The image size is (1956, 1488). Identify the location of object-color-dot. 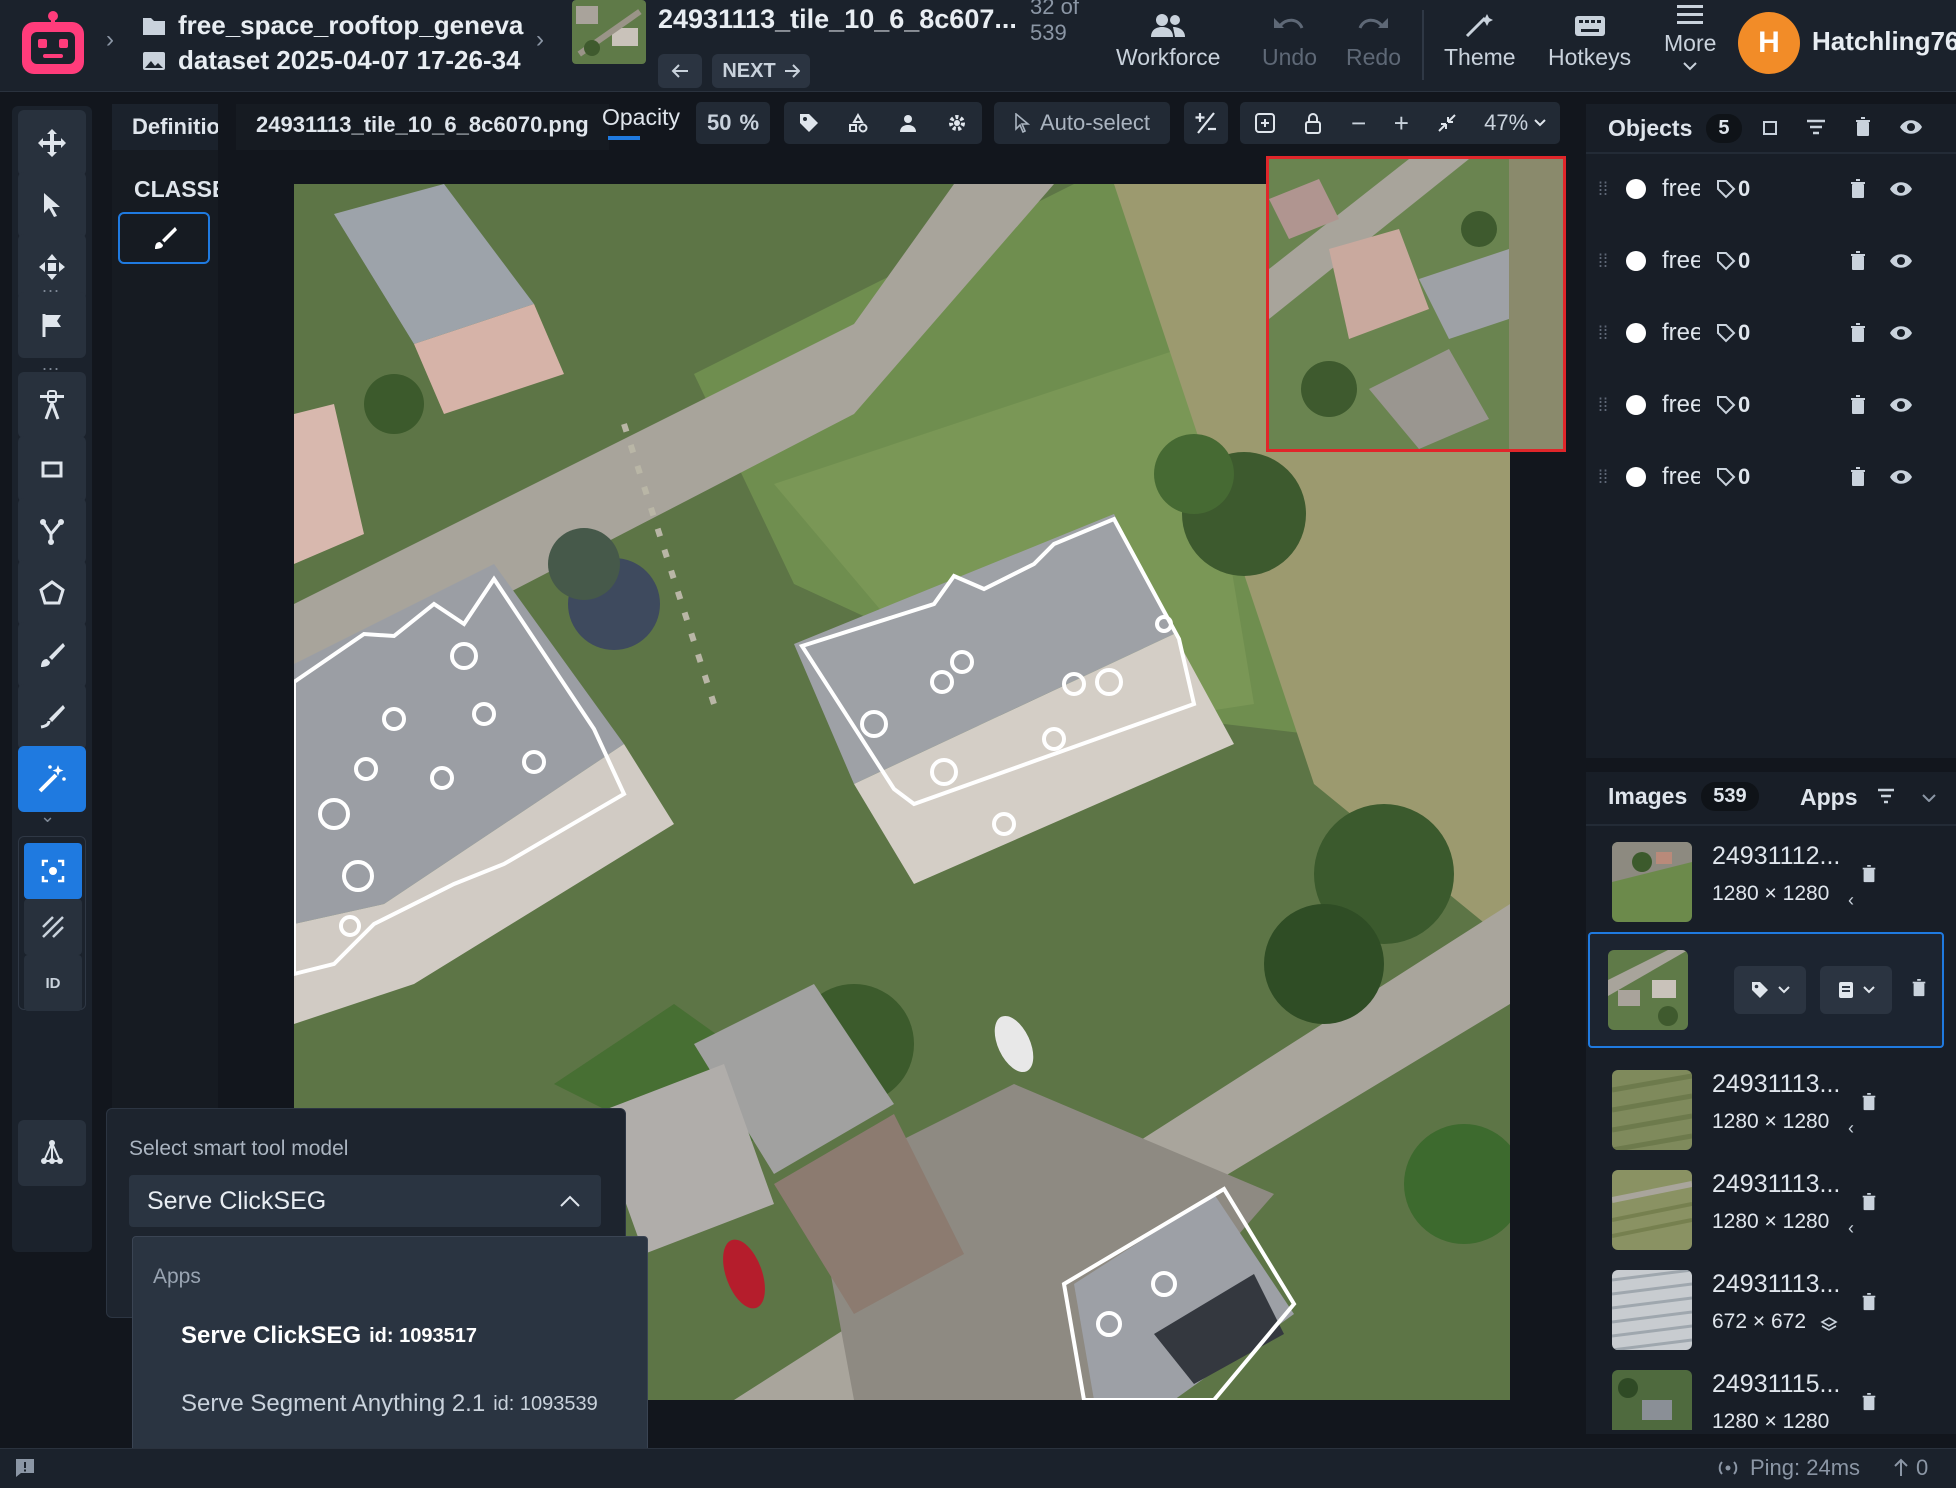
(1636, 405).